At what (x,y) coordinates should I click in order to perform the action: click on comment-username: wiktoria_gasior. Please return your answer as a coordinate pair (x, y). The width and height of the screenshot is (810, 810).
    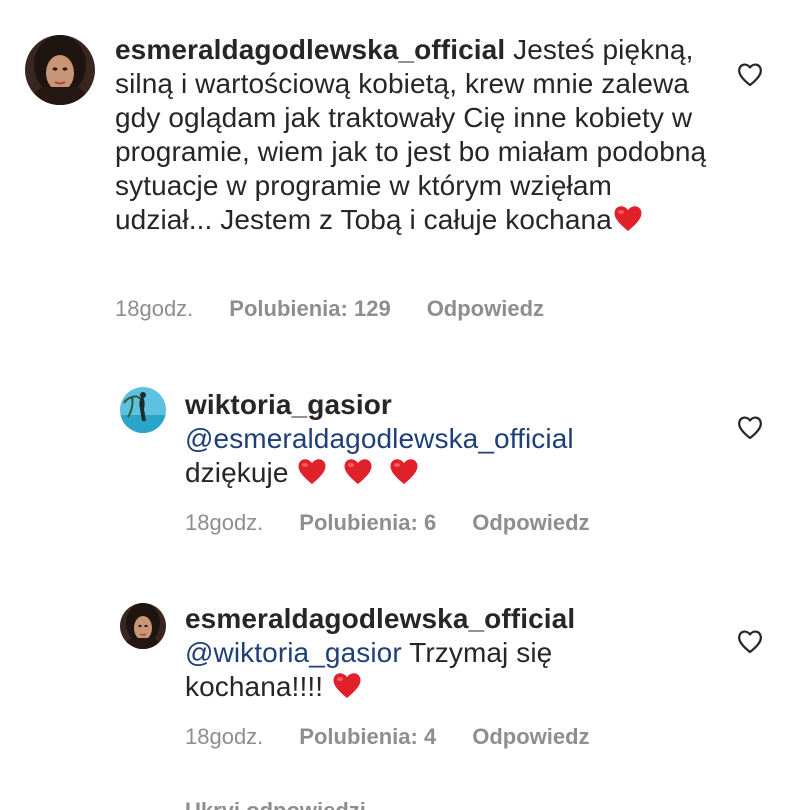
    Looking at the image, I should click on (445, 405).